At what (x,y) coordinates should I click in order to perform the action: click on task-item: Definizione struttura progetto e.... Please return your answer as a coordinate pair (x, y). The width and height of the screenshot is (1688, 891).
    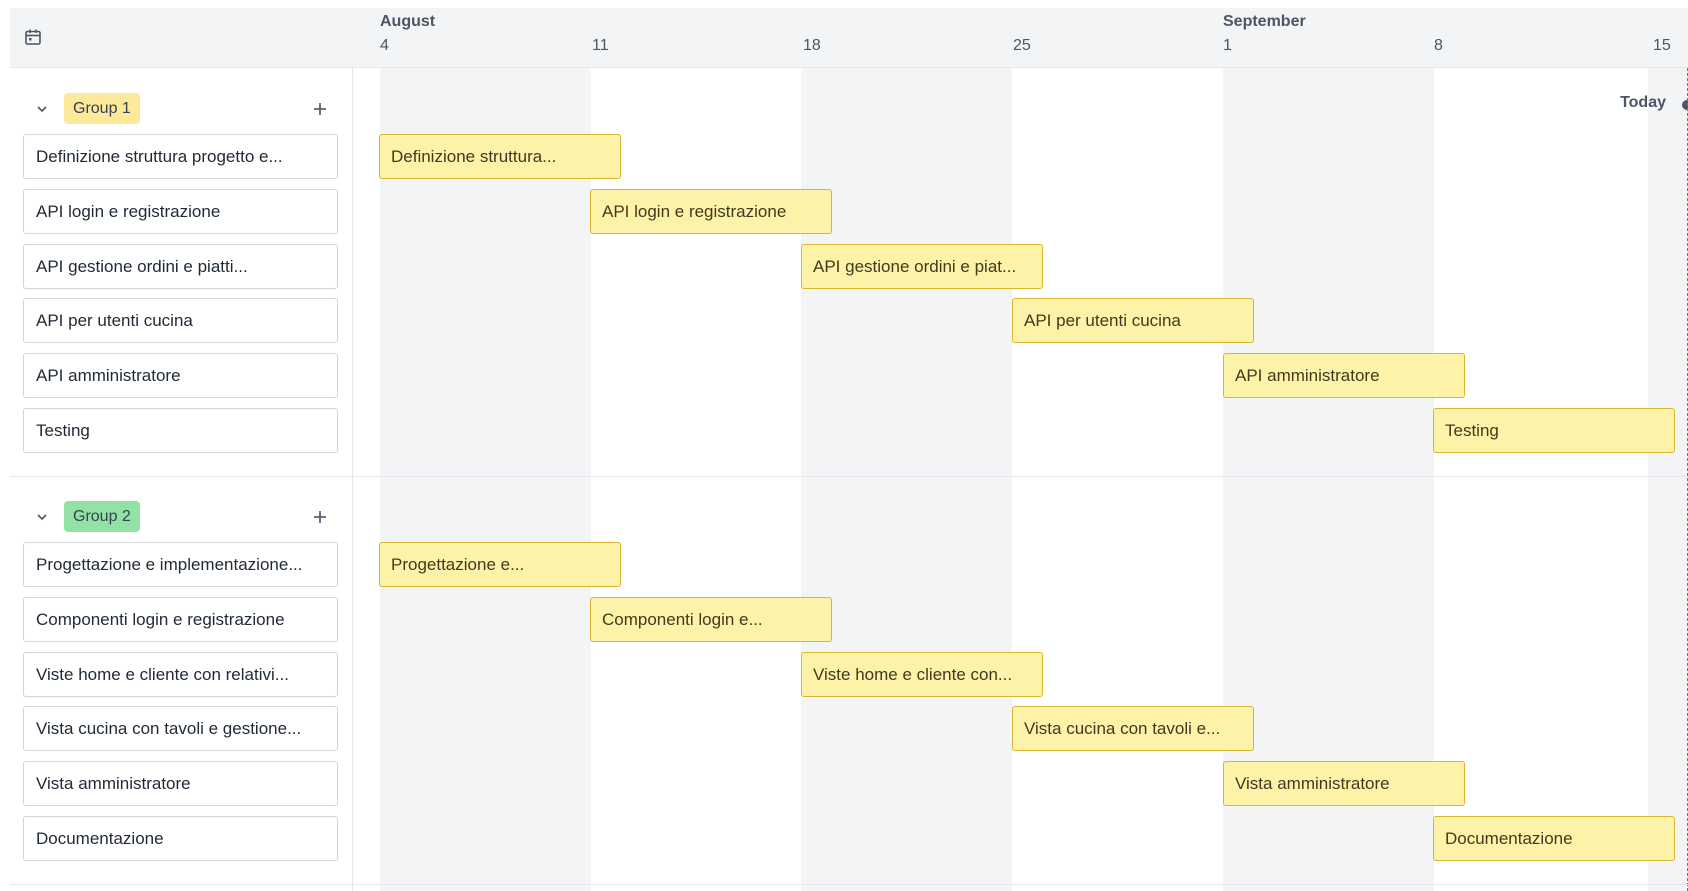
    Looking at the image, I should click on (180, 156).